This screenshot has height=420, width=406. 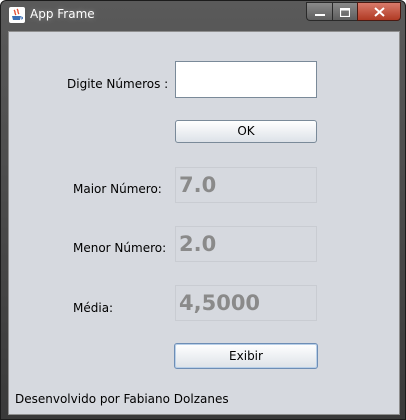 I want to click on java-cup-icon, so click(x=17, y=15).